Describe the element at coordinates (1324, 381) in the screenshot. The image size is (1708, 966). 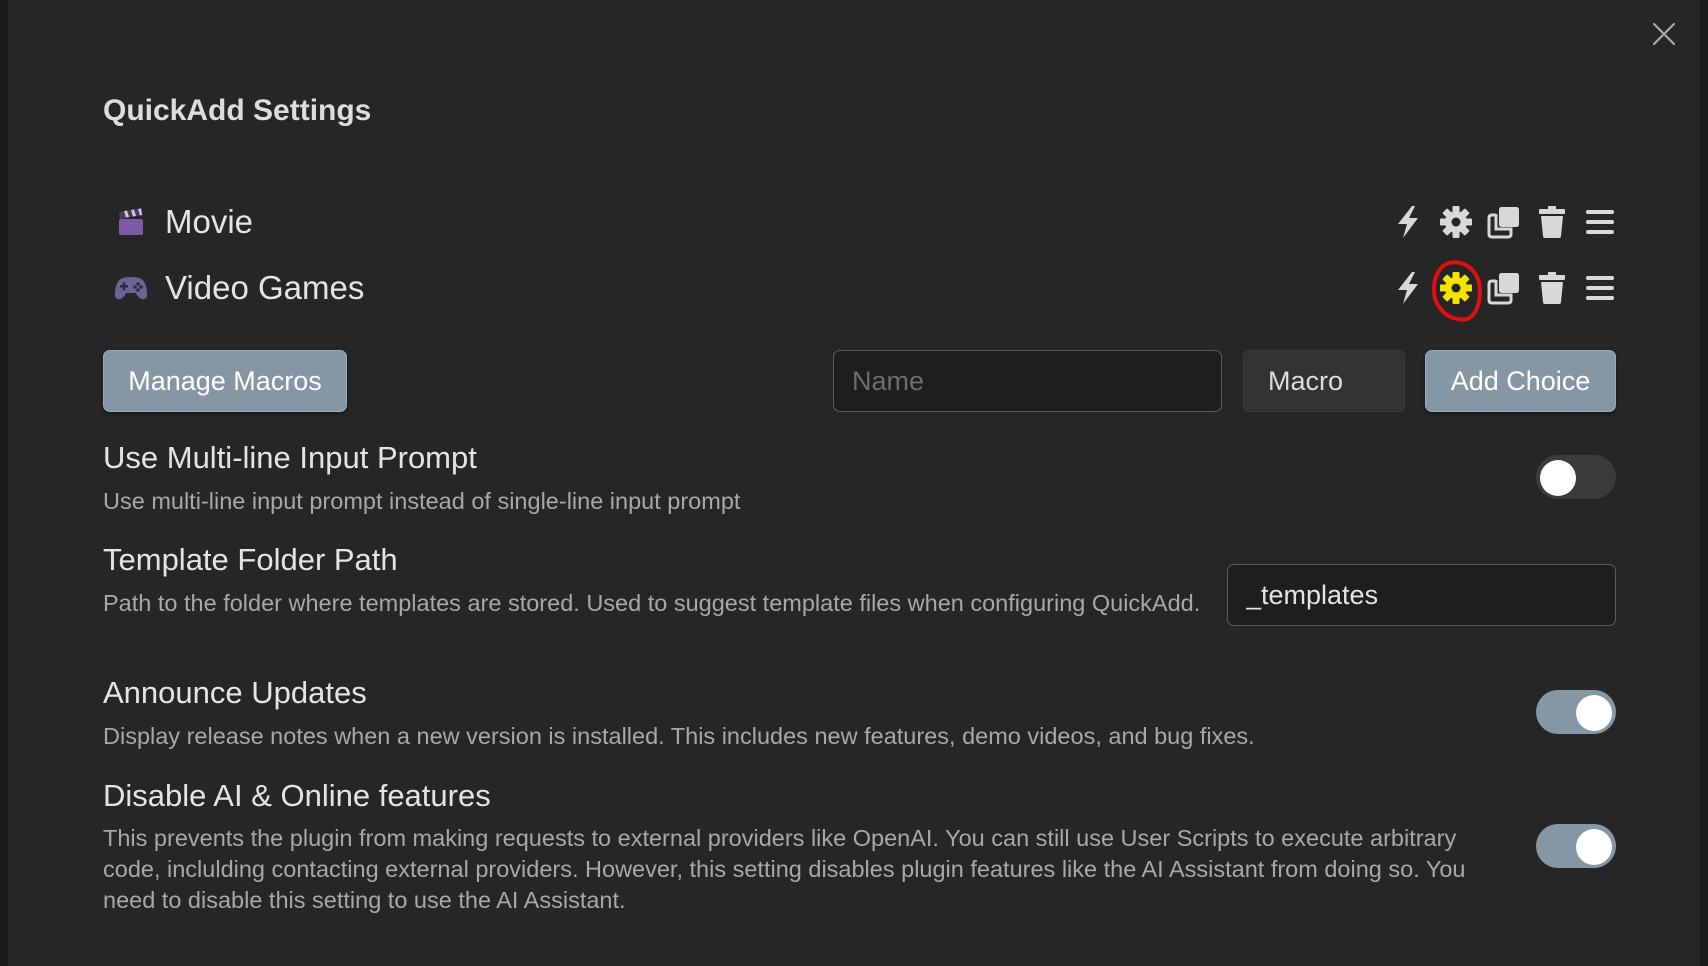
I see `choice-type-select: Macro` at that location.